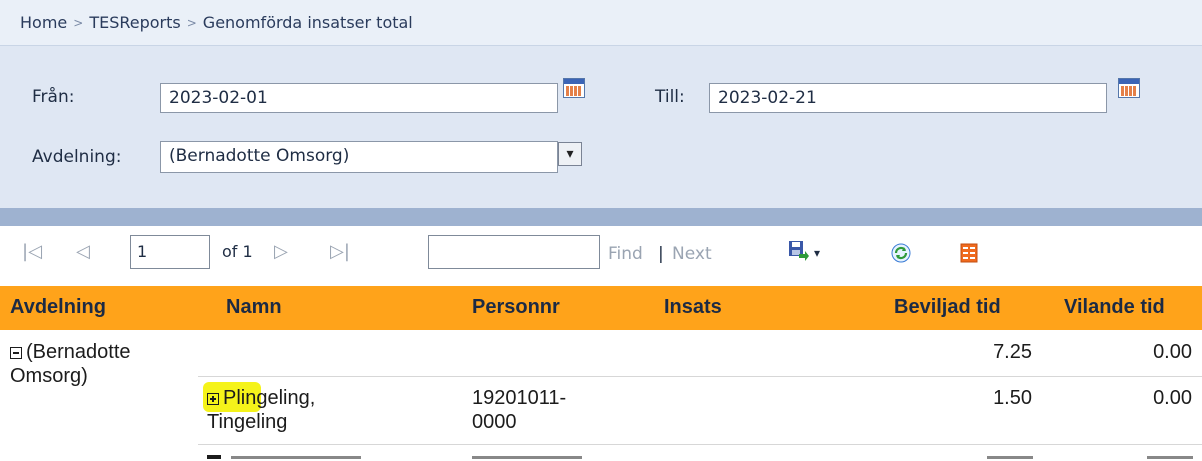 The image size is (1202, 461). What do you see at coordinates (692, 254) in the screenshot?
I see `next-match-link: Next` at bounding box center [692, 254].